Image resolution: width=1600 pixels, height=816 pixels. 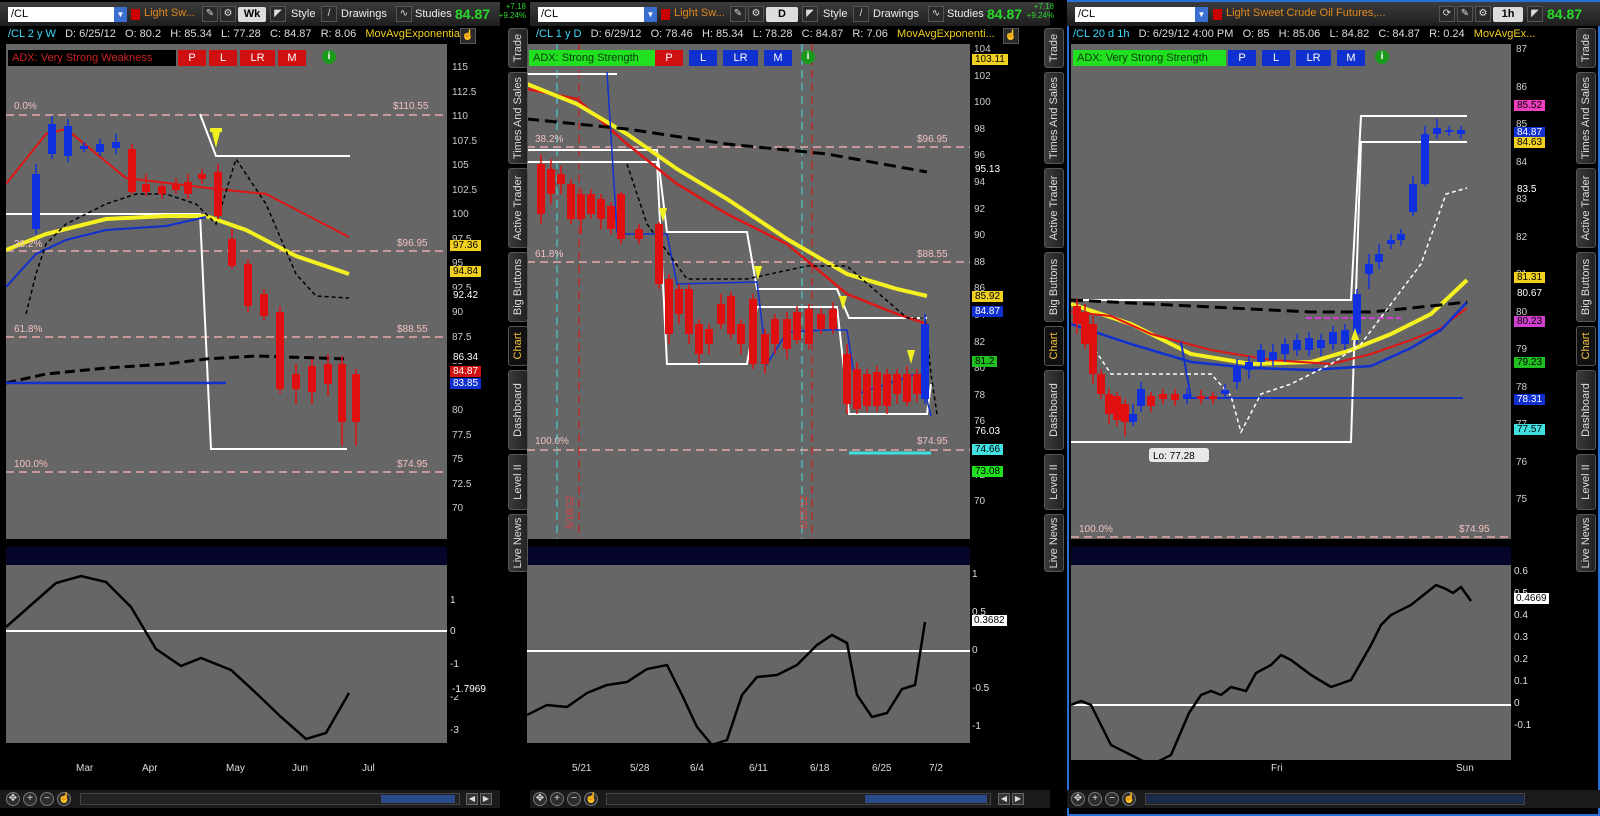 What do you see at coordinates (782, 14) in the screenshot?
I see `aggregation-selector: D` at bounding box center [782, 14].